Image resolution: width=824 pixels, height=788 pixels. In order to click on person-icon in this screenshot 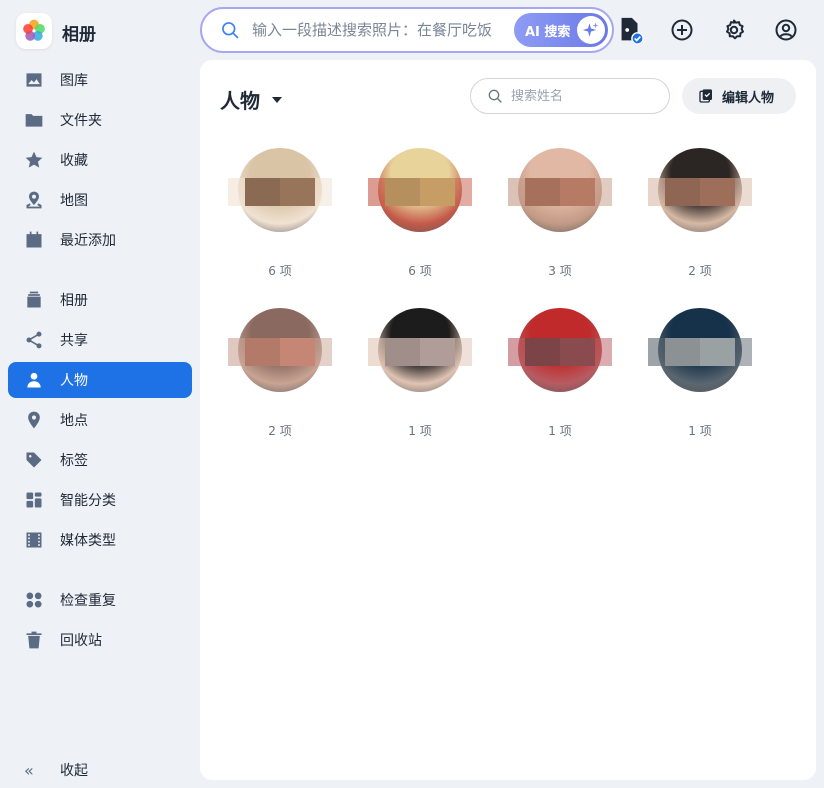, I will do `click(34, 380)`.